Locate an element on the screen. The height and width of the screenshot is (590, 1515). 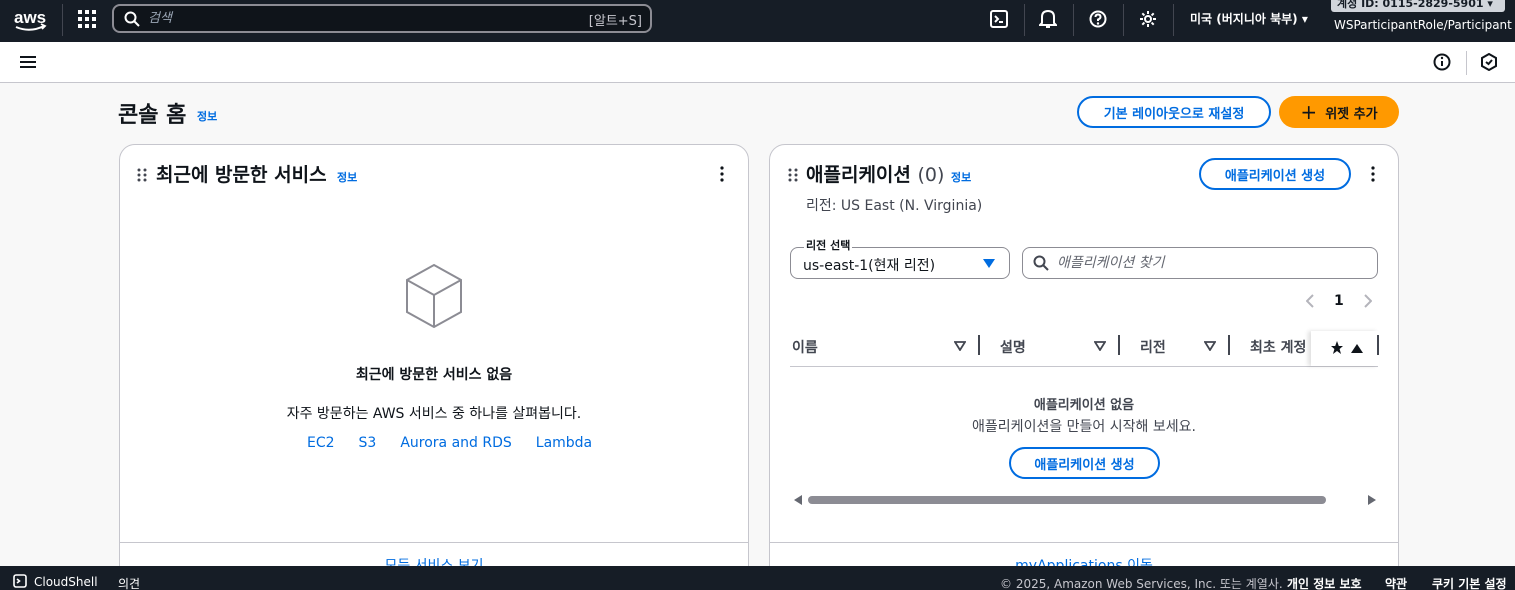
sticky-column-shadow is located at coordinates (1345, 348).